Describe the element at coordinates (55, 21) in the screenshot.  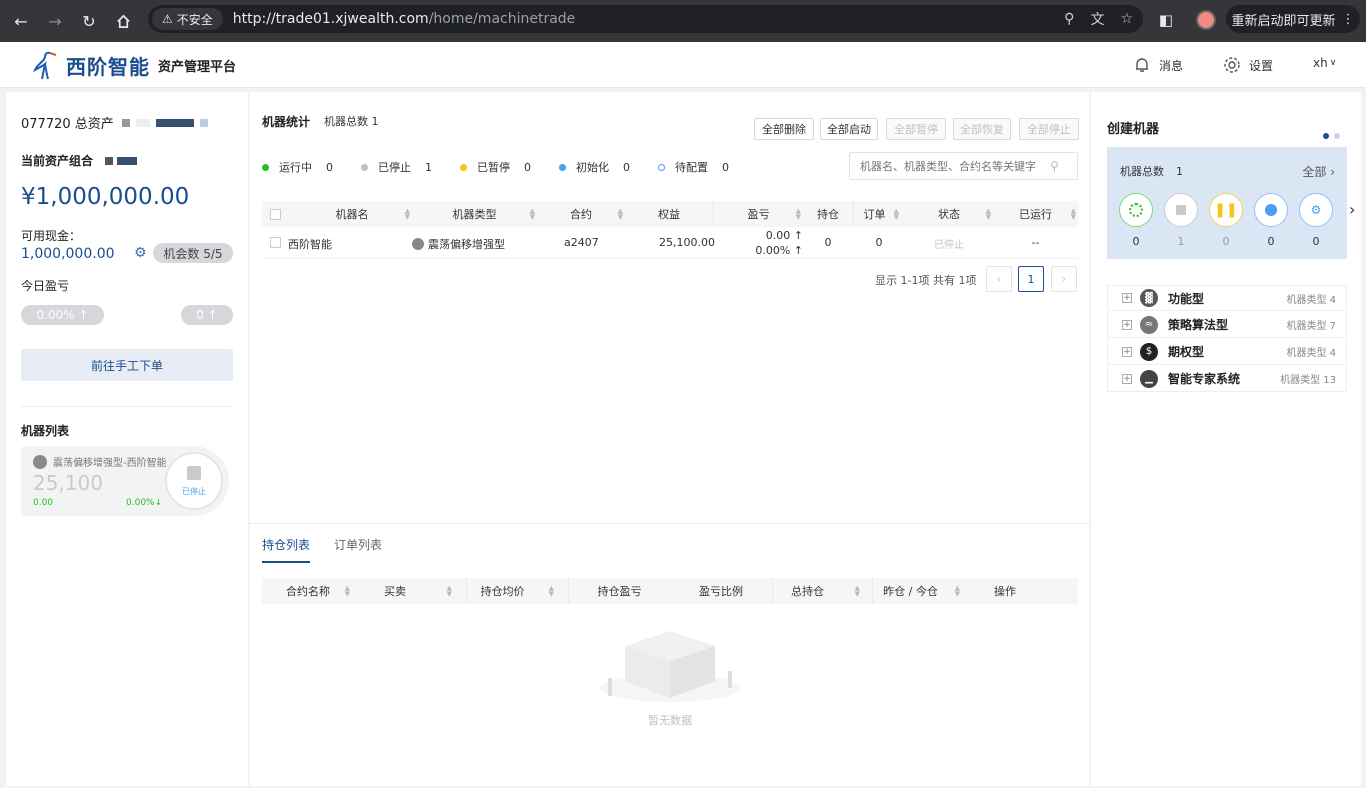
I see `forward-icon: →` at that location.